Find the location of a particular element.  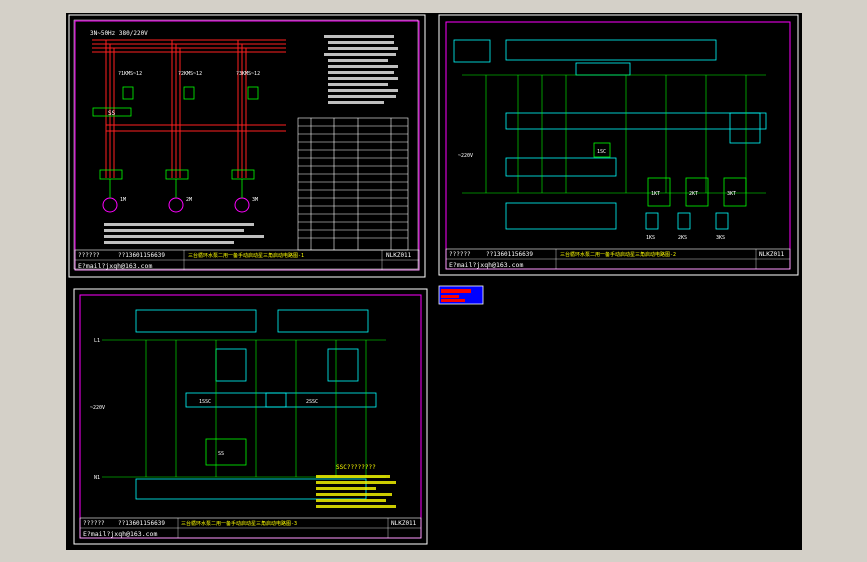

sheet-title: 三台循环水泵二用一备手动启动星三角启动电路图-3 is located at coordinates (239, 523).